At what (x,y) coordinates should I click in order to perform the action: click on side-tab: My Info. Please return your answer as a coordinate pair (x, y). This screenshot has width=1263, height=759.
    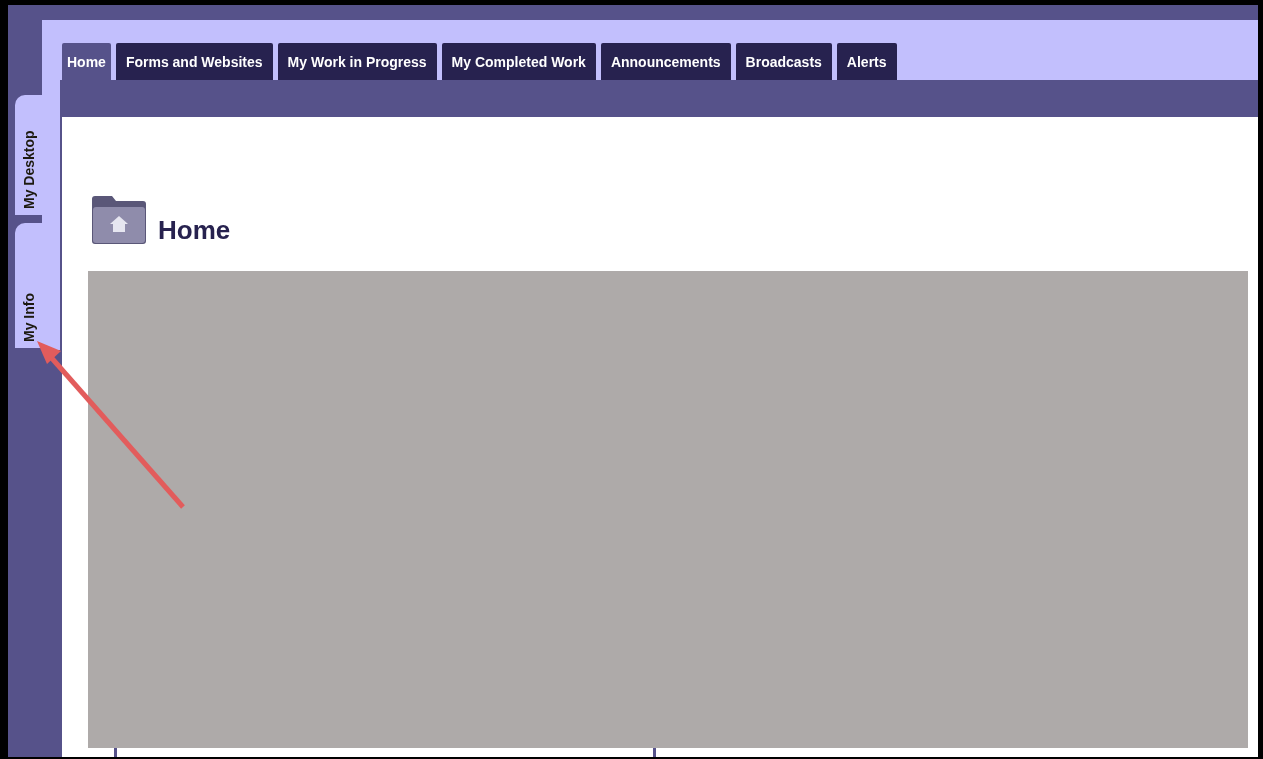
    Looking at the image, I should click on (28, 285).